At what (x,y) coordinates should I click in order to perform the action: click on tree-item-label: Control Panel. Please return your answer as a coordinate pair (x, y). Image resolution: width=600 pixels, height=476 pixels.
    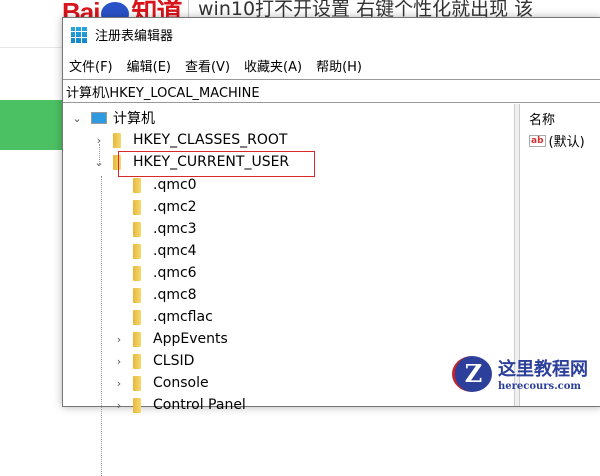
    Looking at the image, I should click on (199, 405).